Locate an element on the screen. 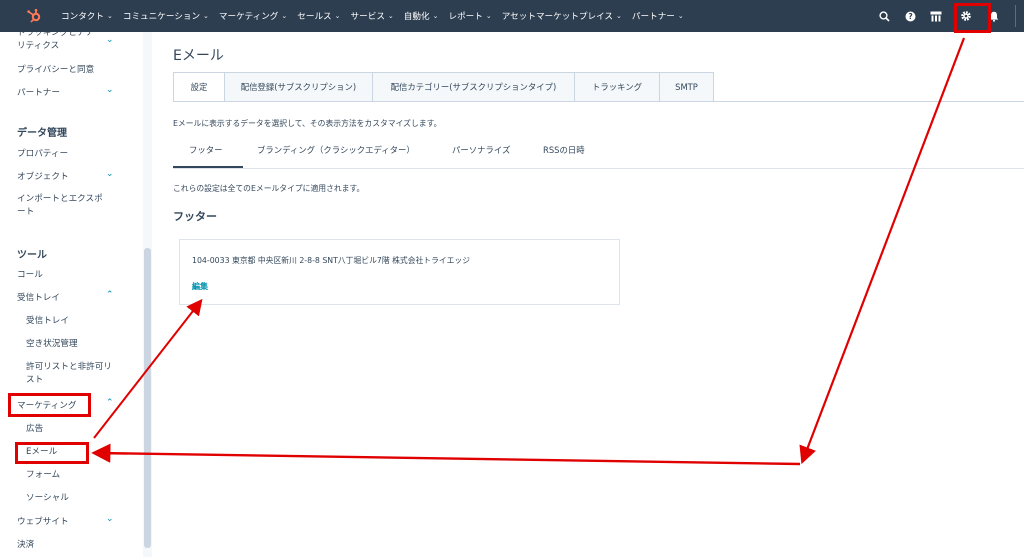  sidebar-item-privacy-consent: プライバシーと同意 is located at coordinates (55, 70).